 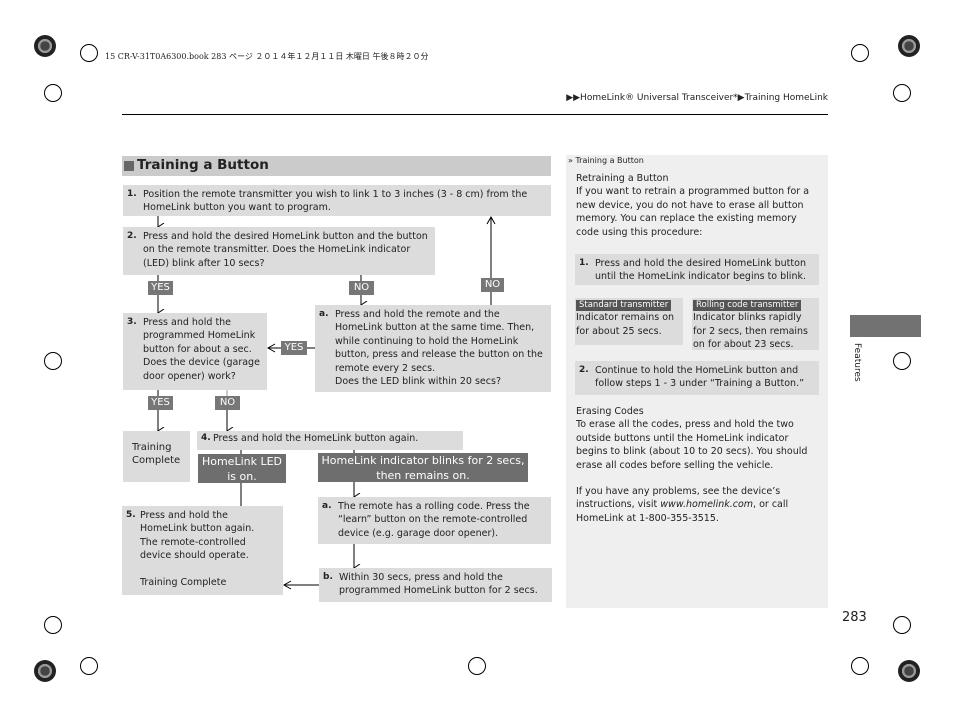 I want to click on sidebar-ref-text: Training a Button, so click(x=609, y=160).